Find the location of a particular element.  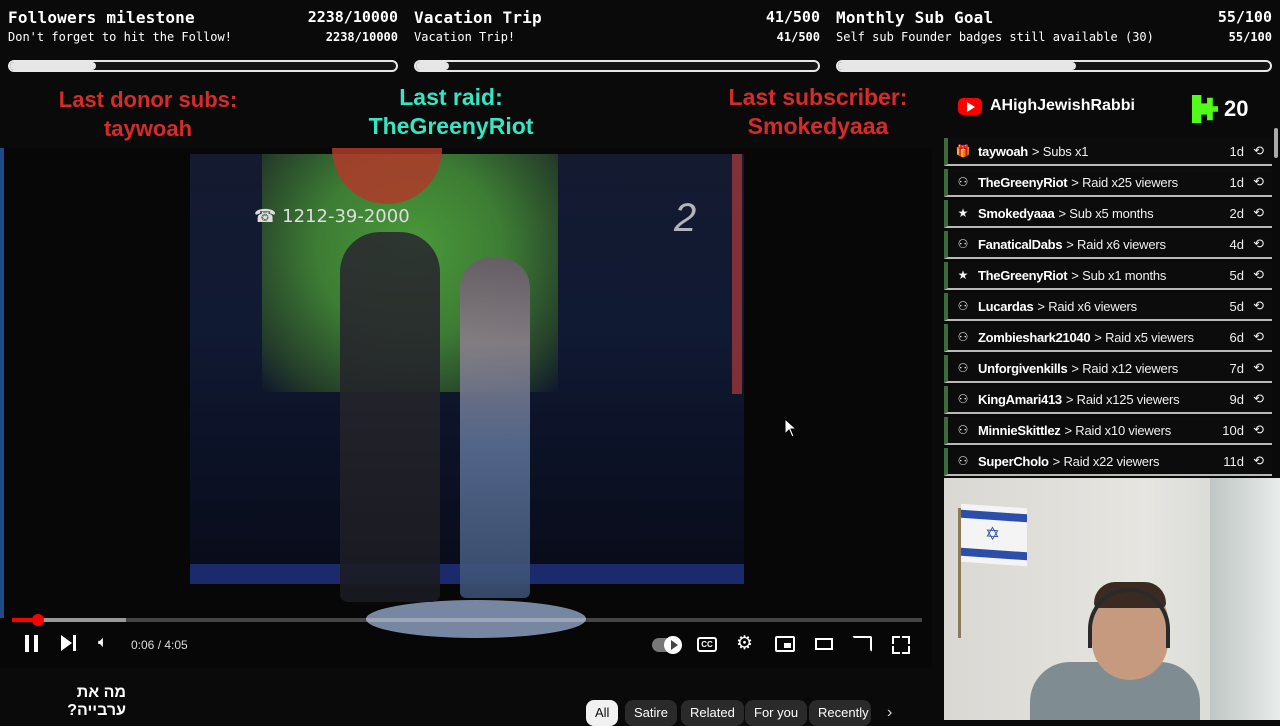

events-scrollbar is located at coordinates (1276, 143).